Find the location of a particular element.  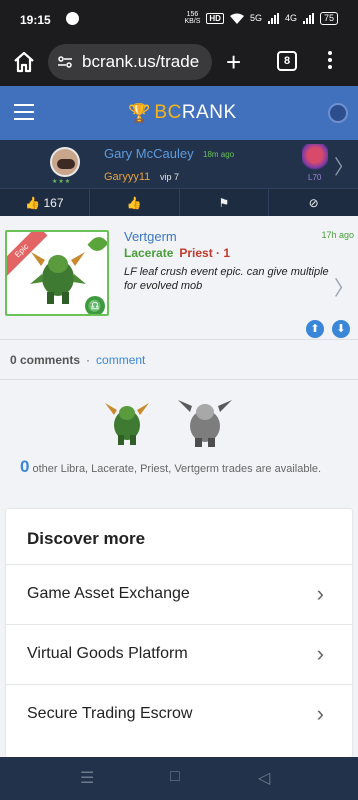

hd-icon: HD is located at coordinates (215, 18).